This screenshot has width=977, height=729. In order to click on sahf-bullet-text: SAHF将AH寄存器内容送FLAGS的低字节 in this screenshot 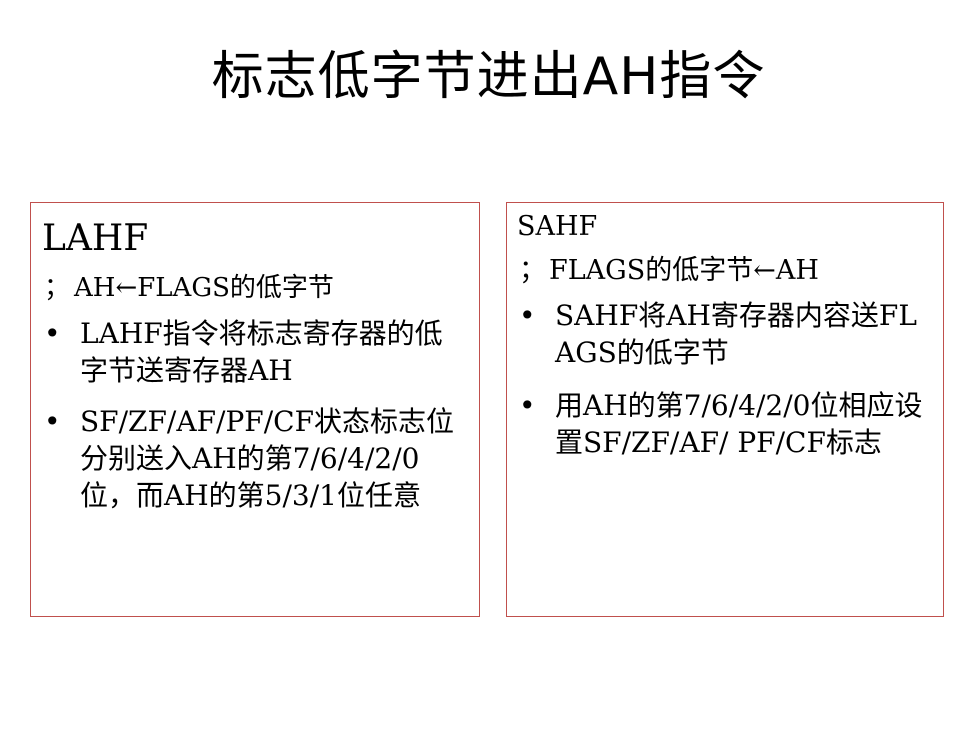, I will do `click(736, 334)`.